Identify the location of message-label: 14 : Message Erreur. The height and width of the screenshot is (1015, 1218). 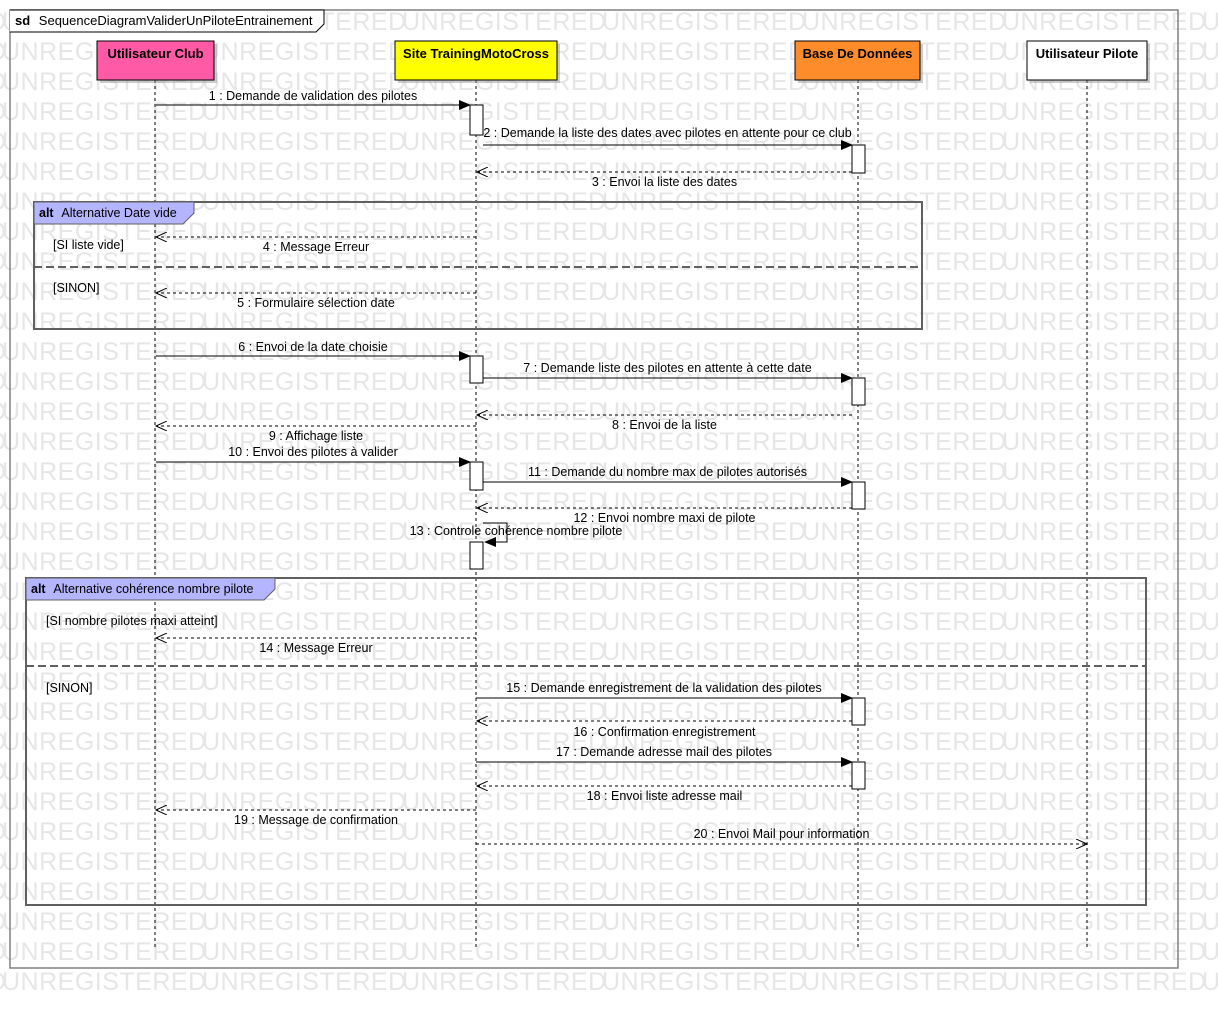
(315, 648).